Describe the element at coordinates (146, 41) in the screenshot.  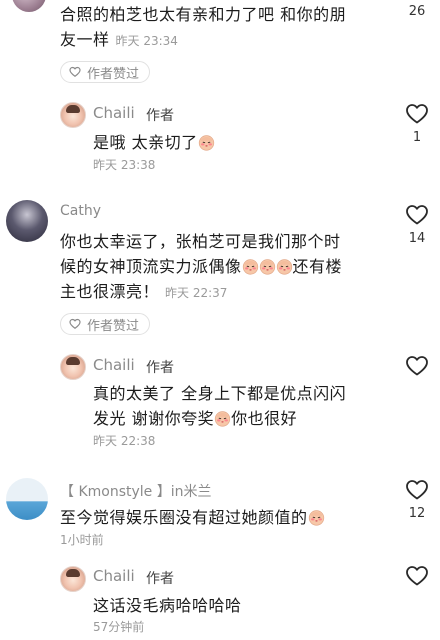
I see `comment-time: 昨天 23:34` at that location.